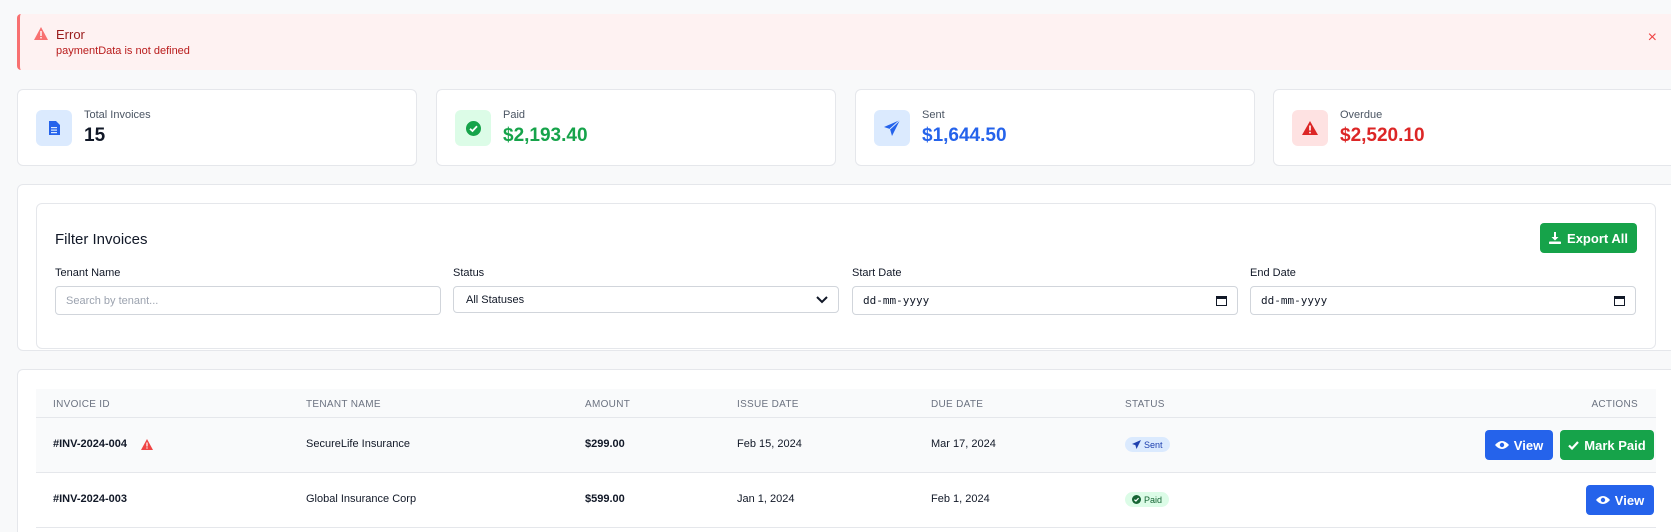  What do you see at coordinates (933, 115) in the screenshot?
I see `stat-label: Sent` at bounding box center [933, 115].